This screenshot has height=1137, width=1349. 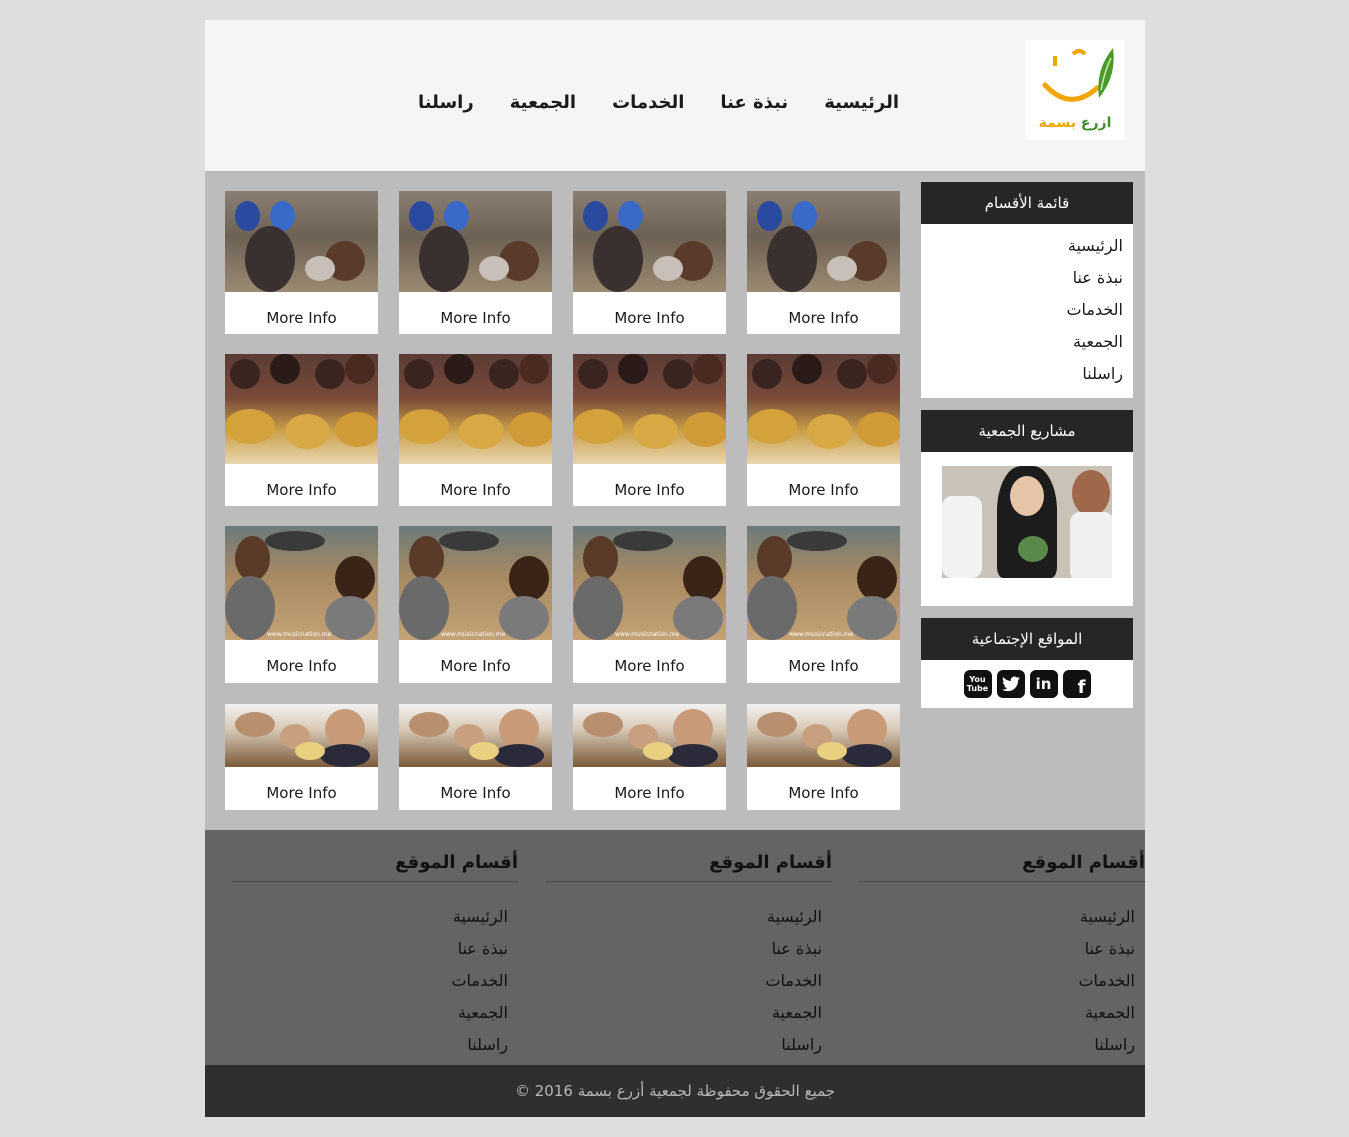 I want to click on logo-text: ازرع بسمة, so click(x=1075, y=123).